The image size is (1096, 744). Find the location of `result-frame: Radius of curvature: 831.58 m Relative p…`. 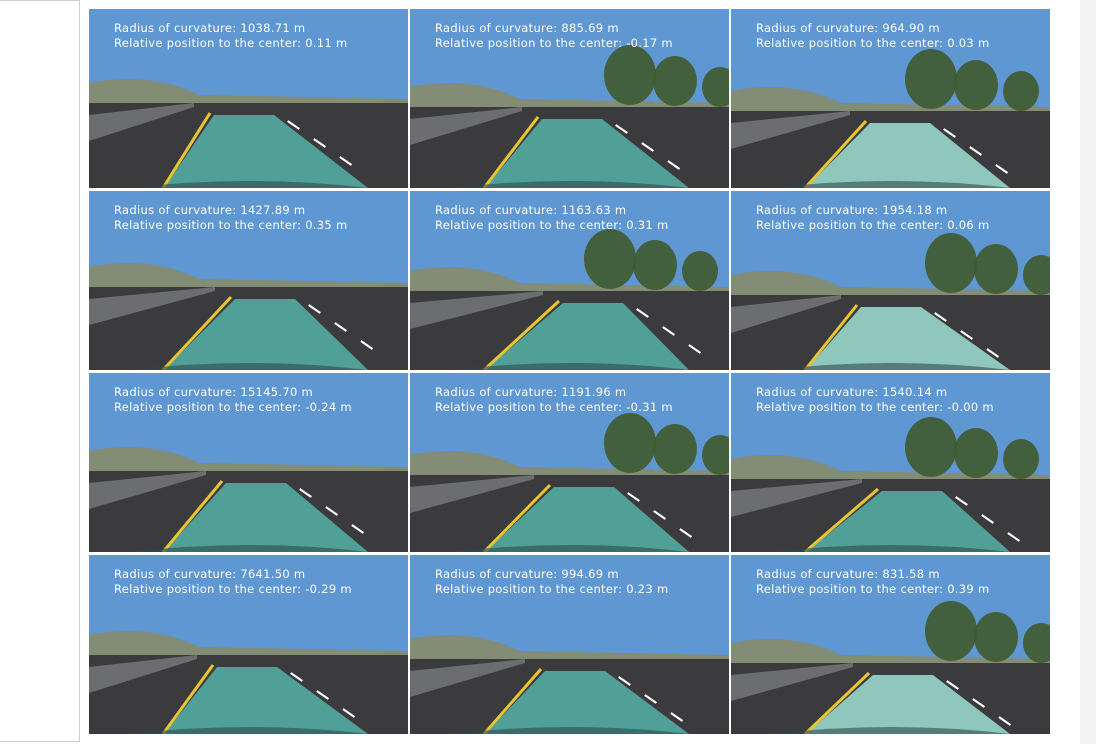

result-frame: Radius of curvature: 831.58 m Relative p… is located at coordinates (890, 644).